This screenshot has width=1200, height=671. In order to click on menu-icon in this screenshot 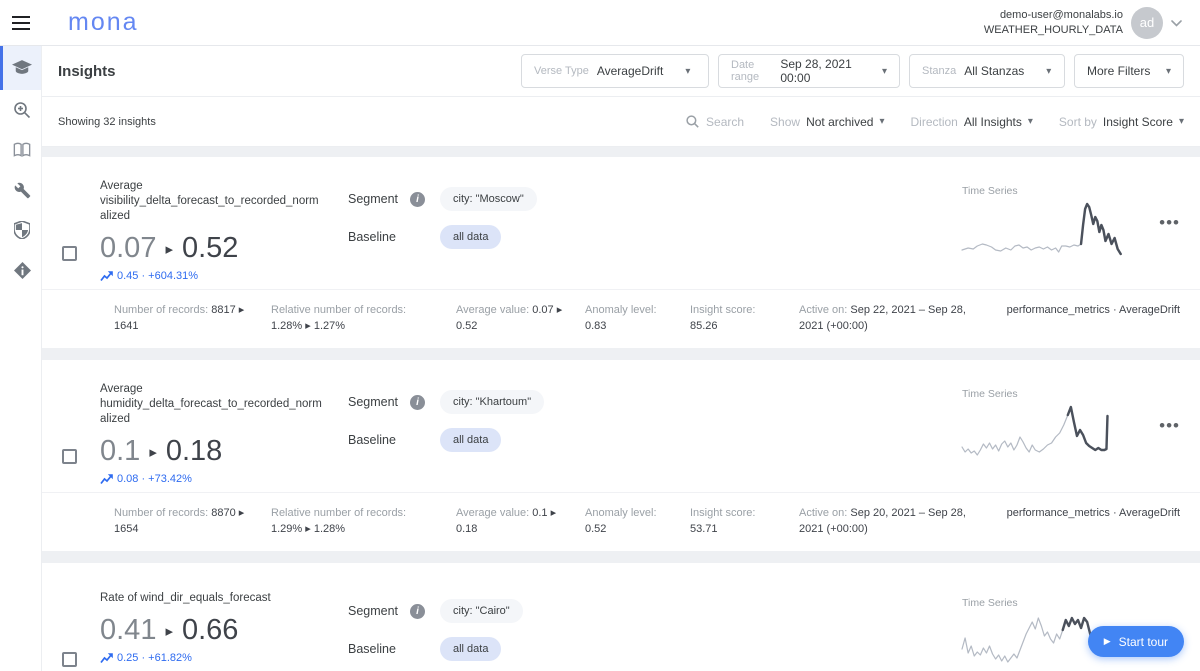, I will do `click(21, 22)`.